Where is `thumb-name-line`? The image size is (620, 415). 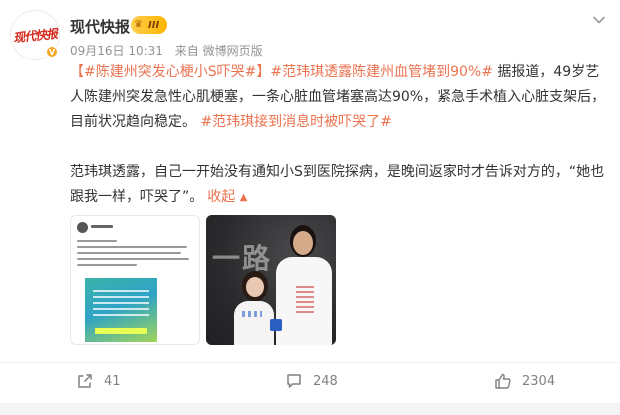 thumb-name-line is located at coordinates (102, 226).